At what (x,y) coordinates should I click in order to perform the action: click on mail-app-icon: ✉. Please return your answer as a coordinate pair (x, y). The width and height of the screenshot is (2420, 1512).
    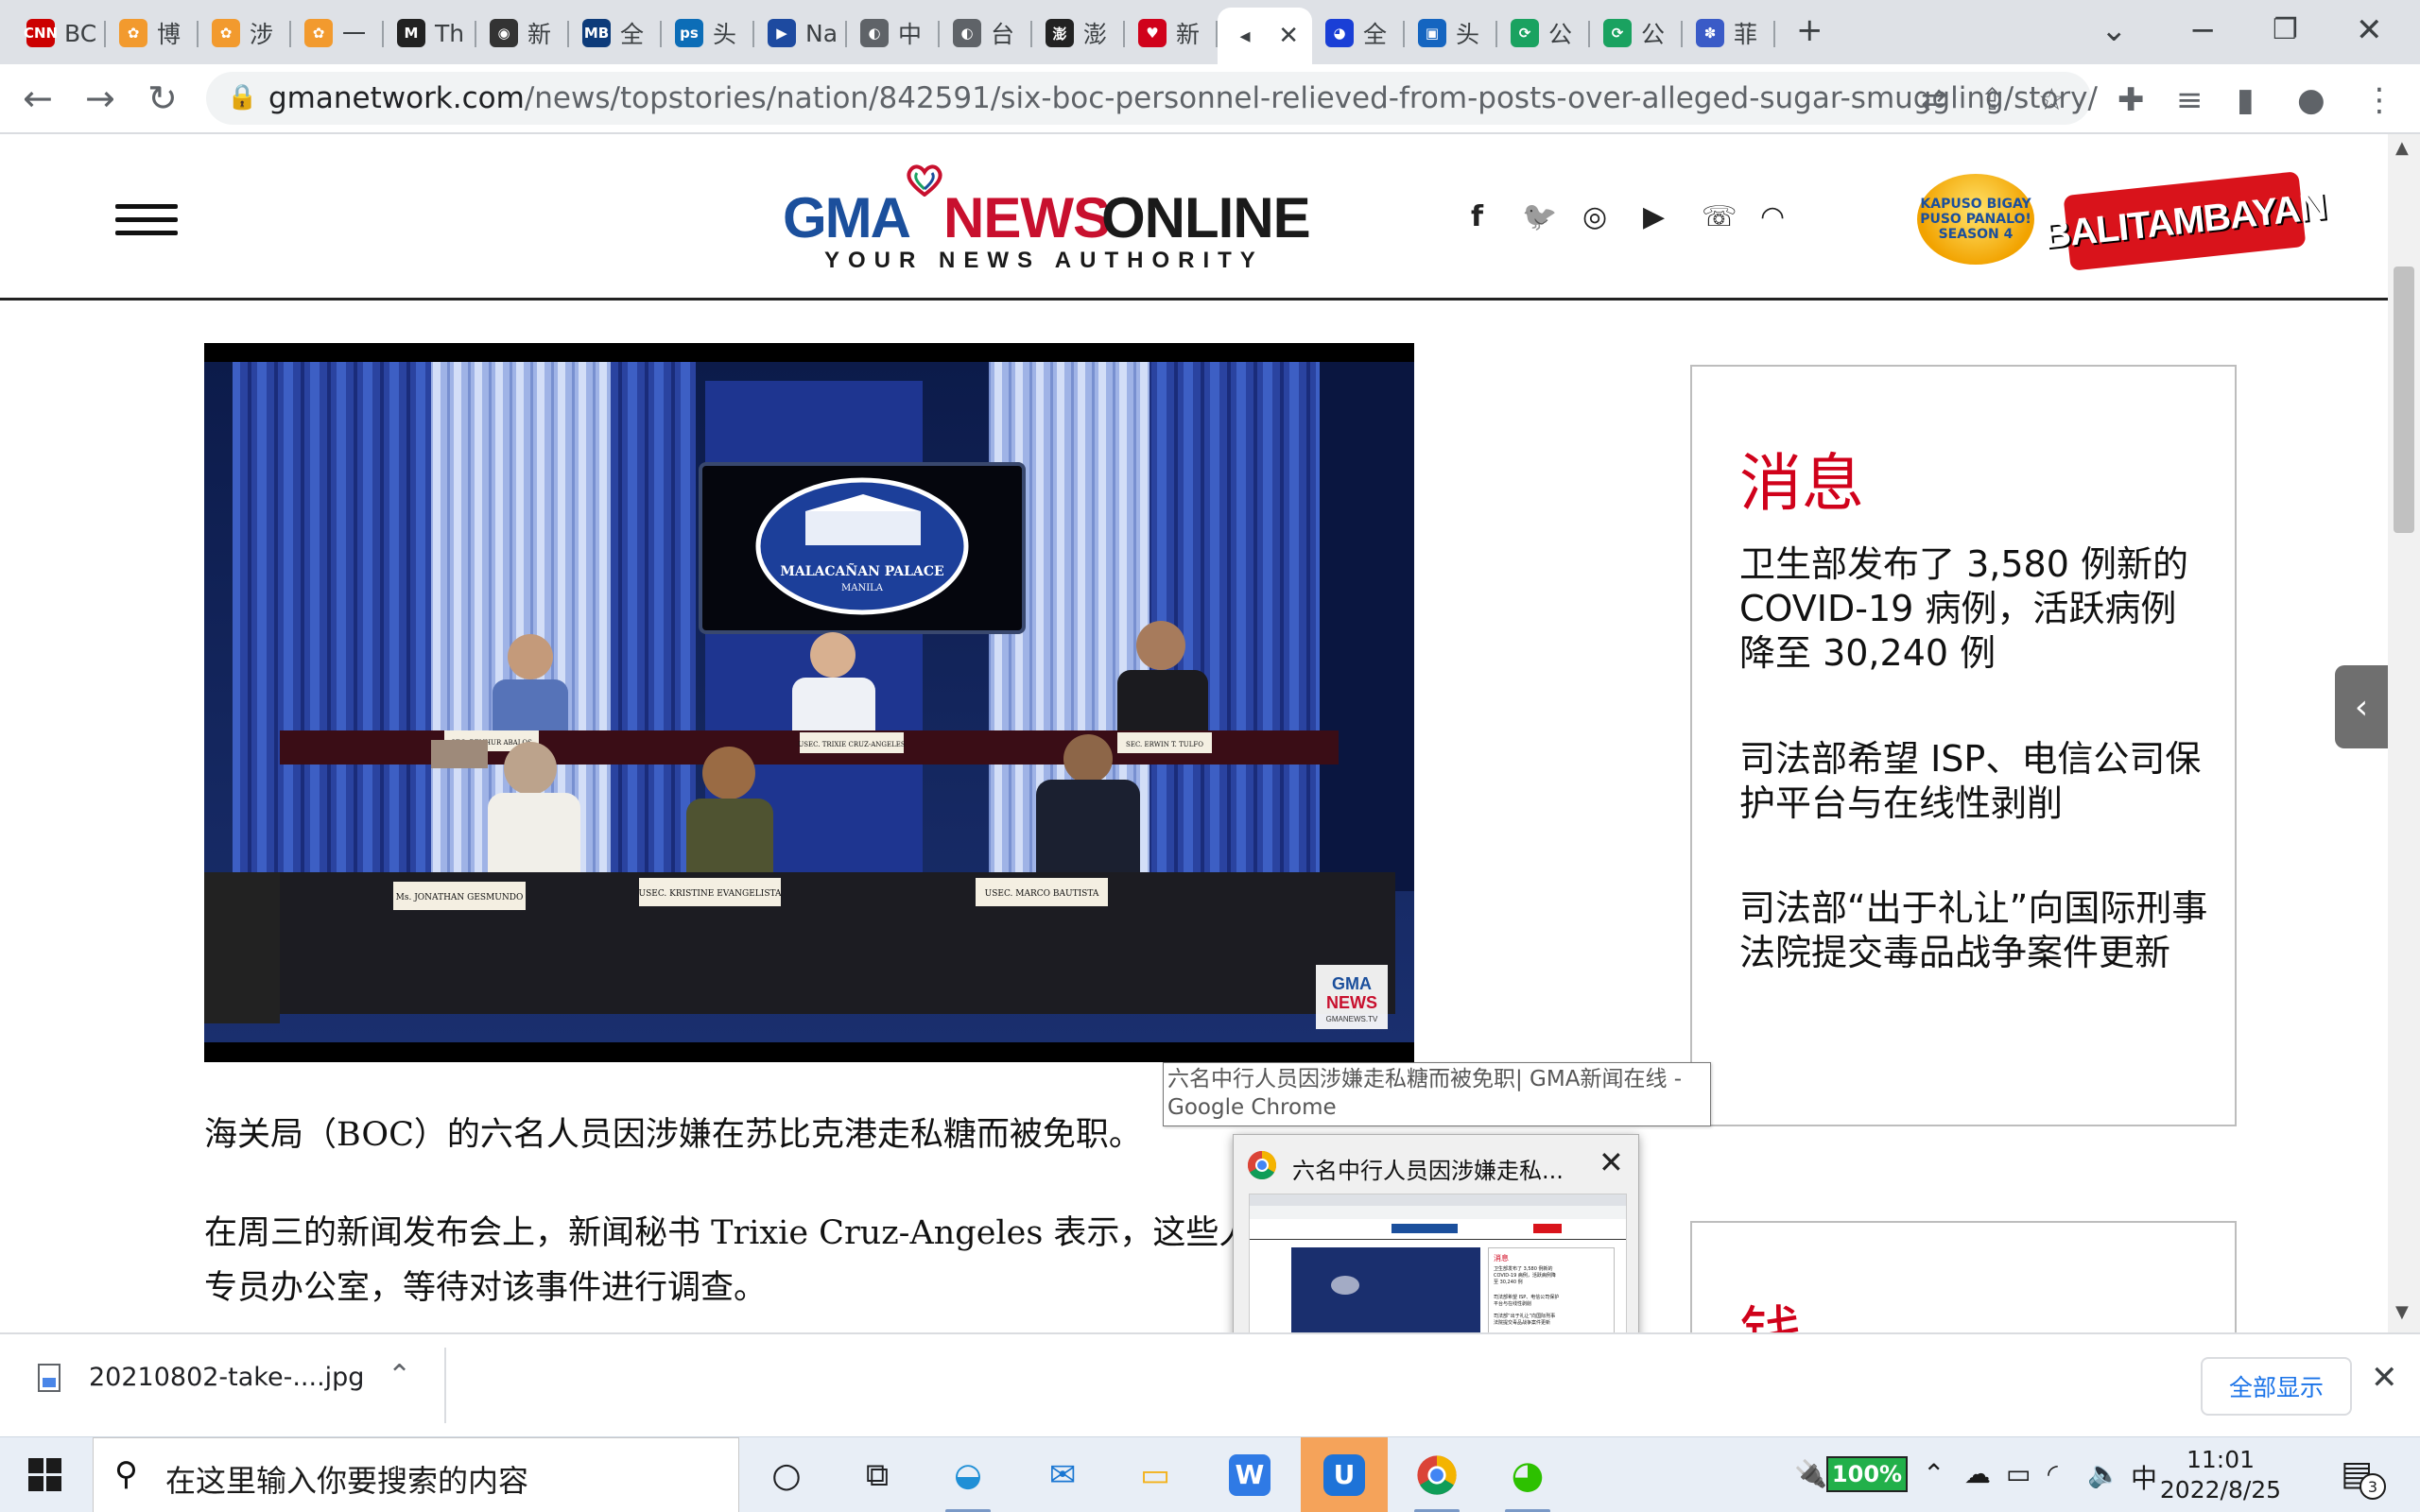
    Looking at the image, I should click on (1062, 1475).